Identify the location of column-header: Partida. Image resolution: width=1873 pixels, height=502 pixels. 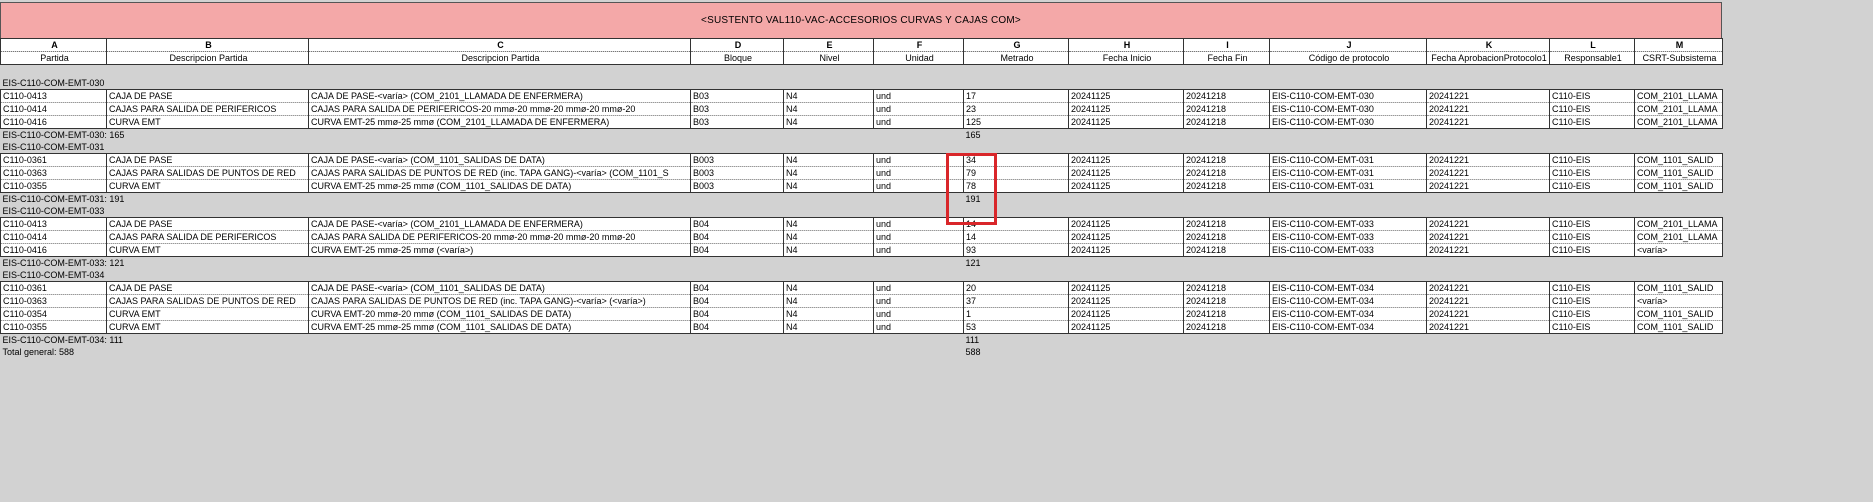
(53, 58).